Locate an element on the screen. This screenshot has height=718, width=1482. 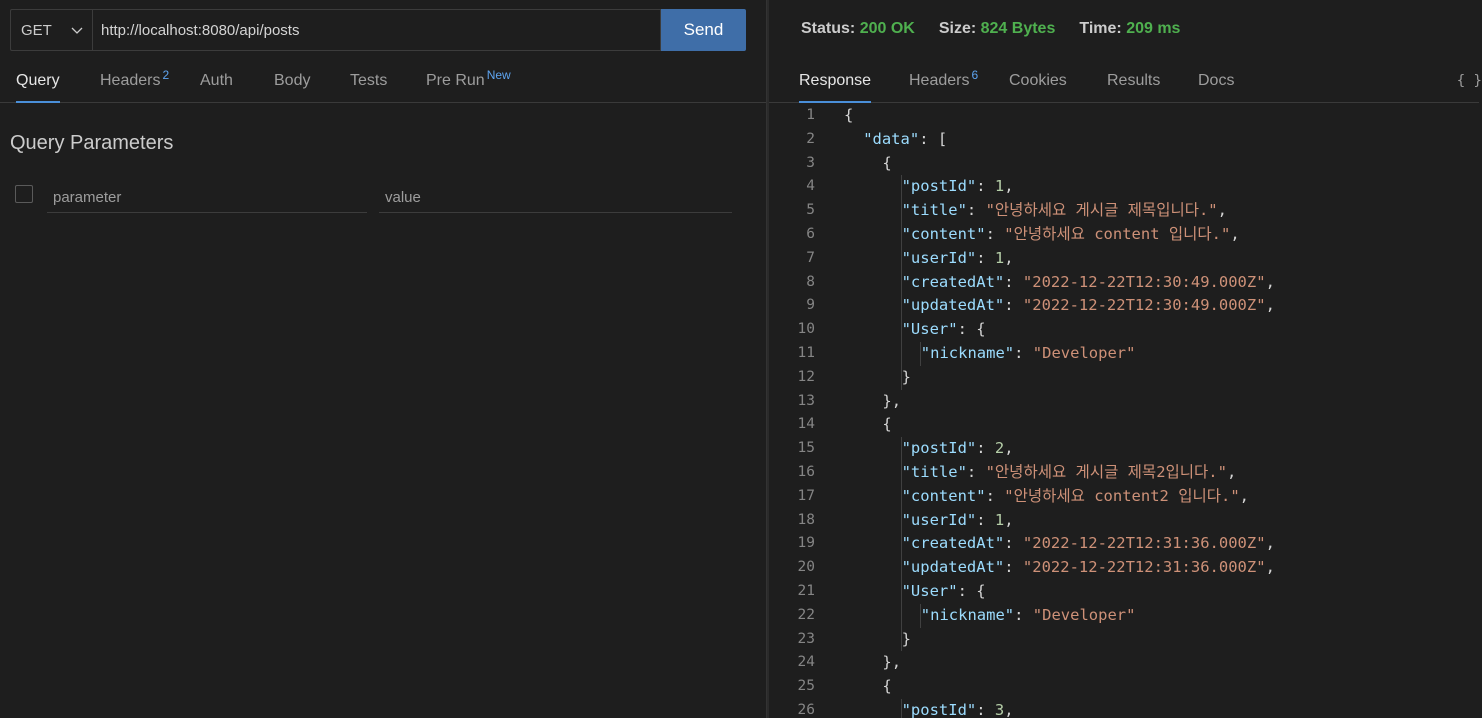
request-tabs: Query Headers 2 Auth Body Tests Pre Run New is located at coordinates (383, 82).